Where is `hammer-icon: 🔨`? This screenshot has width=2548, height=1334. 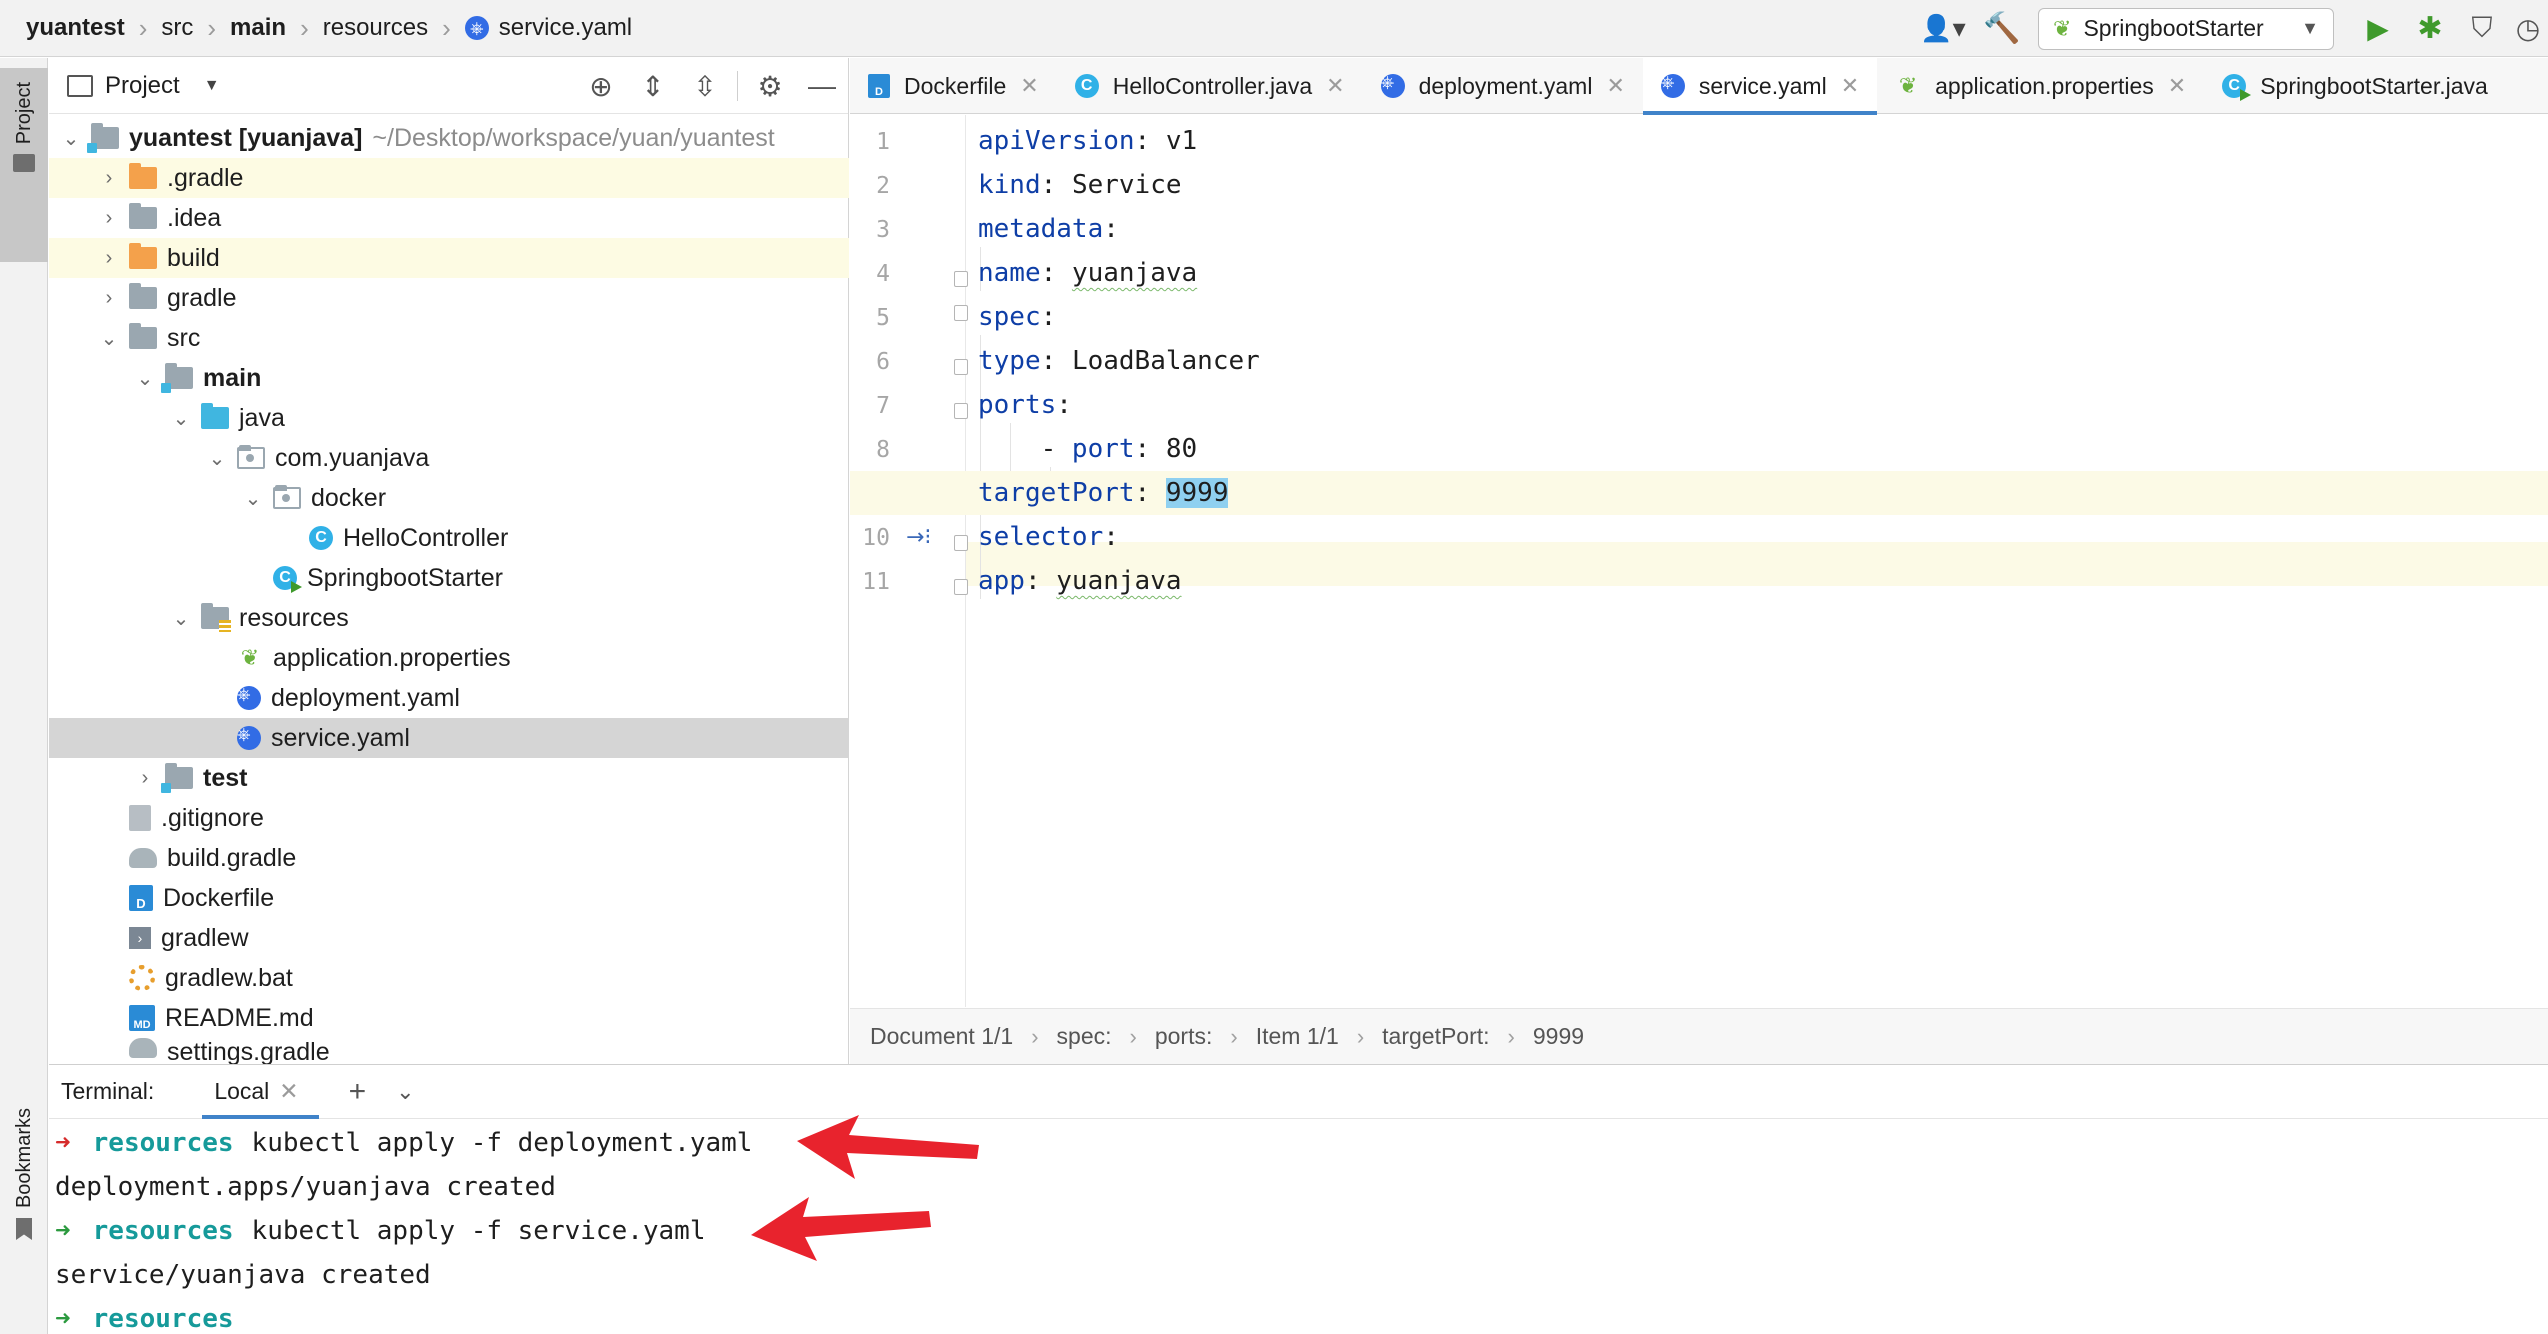
hammer-icon: 🔨 is located at coordinates (2002, 29).